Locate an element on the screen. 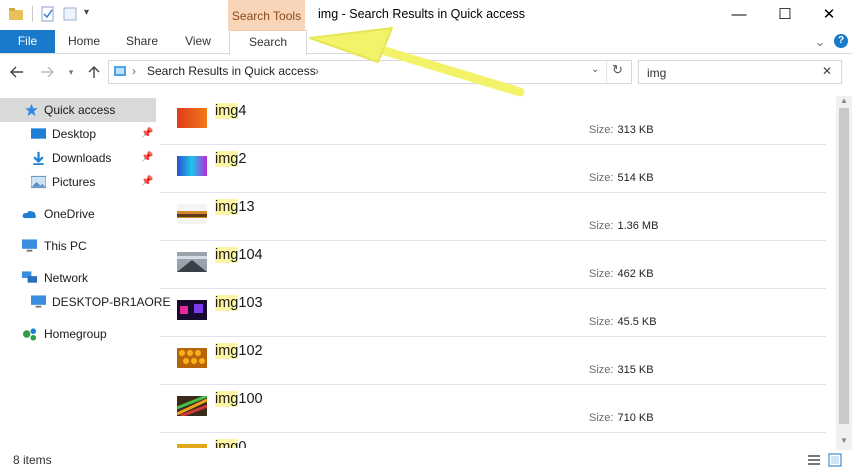  search-box: ✕ is located at coordinates (740, 72).